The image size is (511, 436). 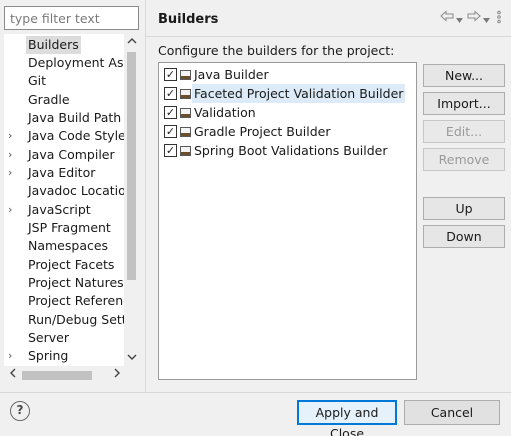 I want to click on tree-item-label: Project References, so click(x=76, y=300).